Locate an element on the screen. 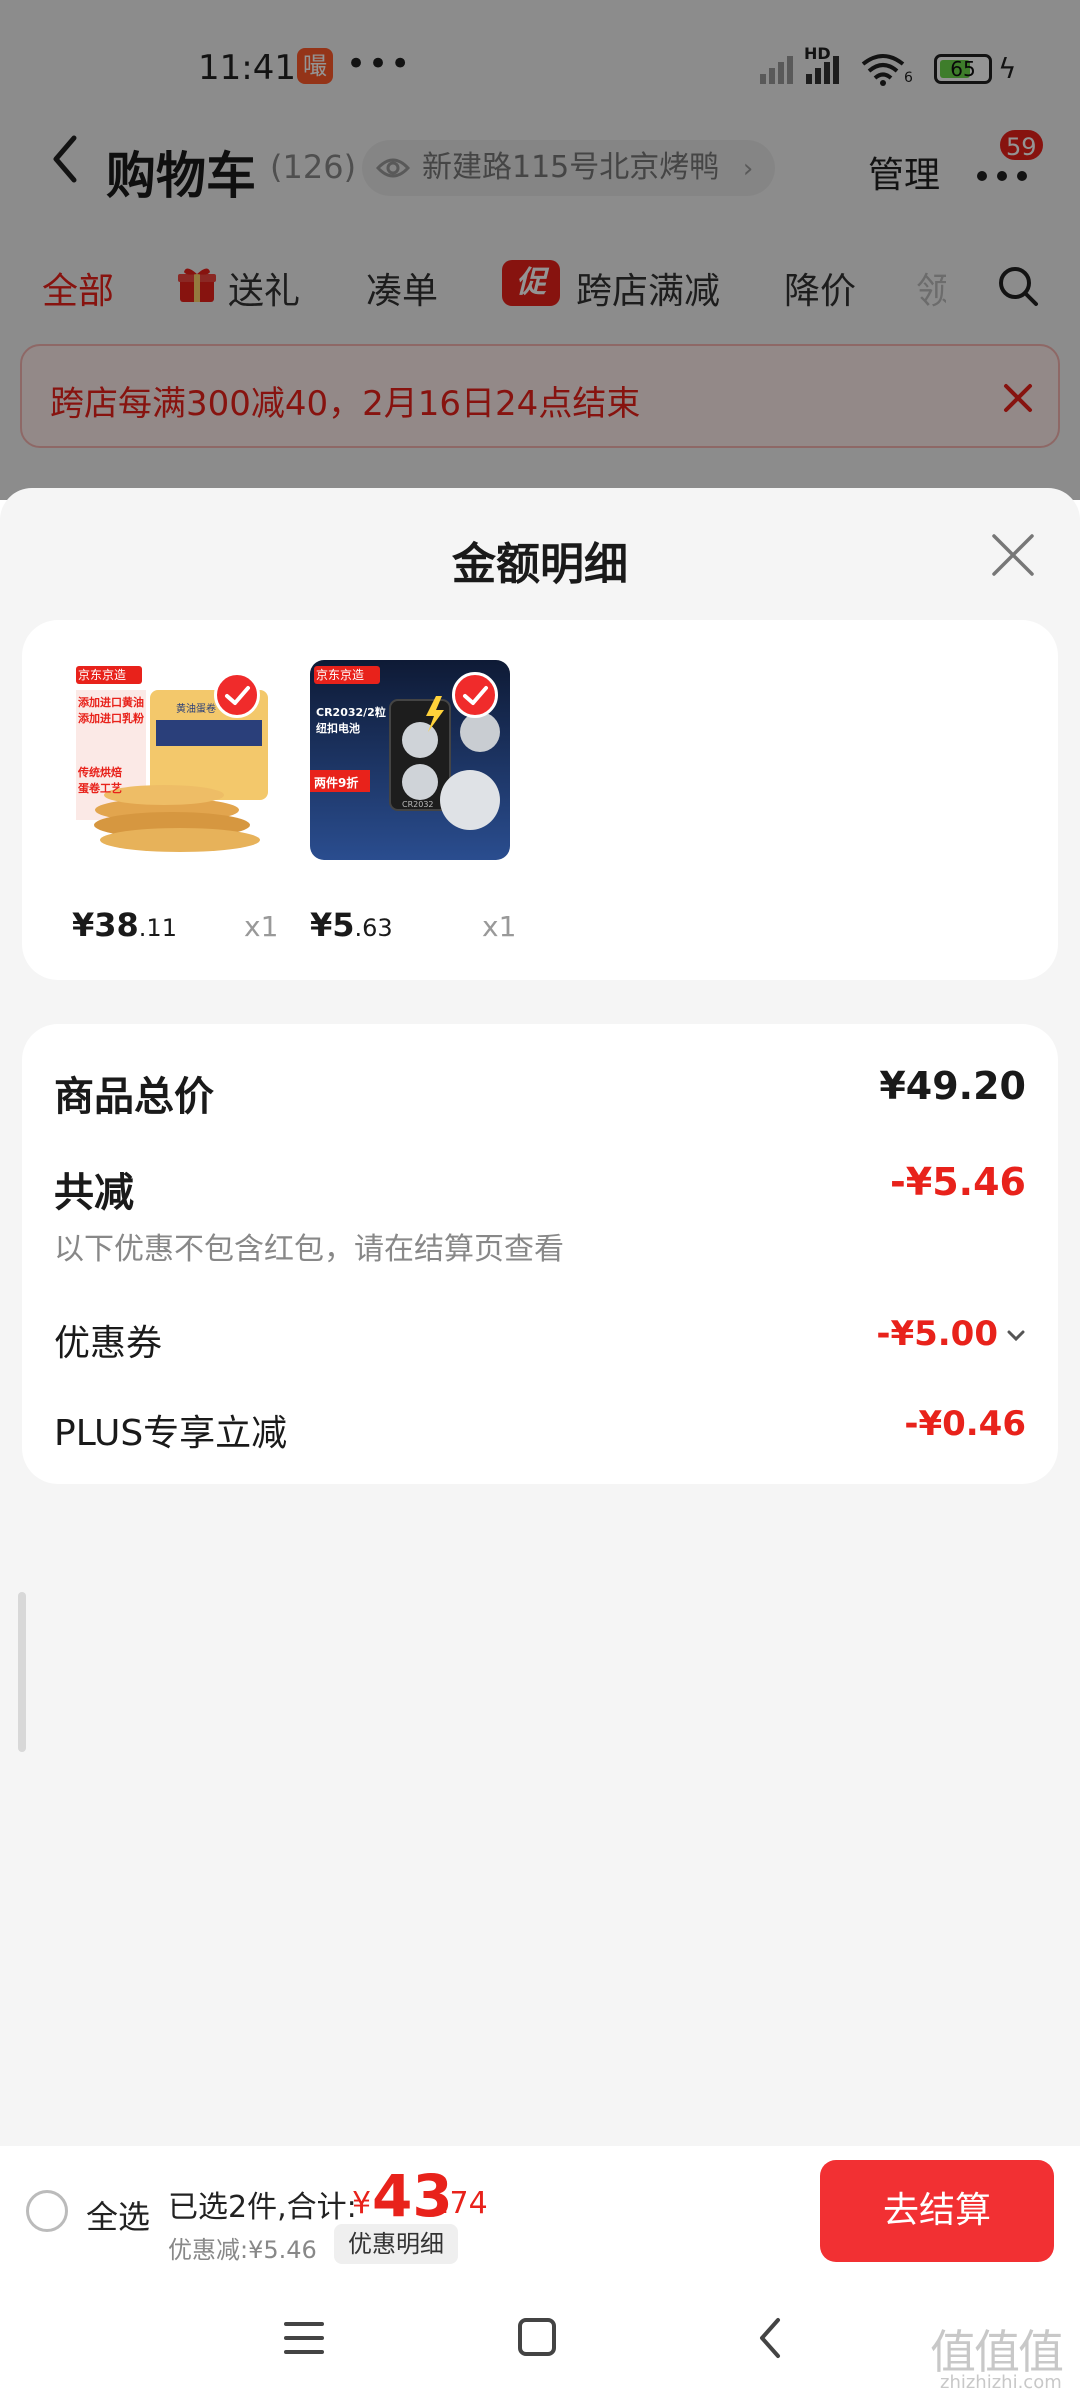 The image size is (1080, 2400). product-image-feature: 添加进口乳粉 is located at coordinates (111, 718).